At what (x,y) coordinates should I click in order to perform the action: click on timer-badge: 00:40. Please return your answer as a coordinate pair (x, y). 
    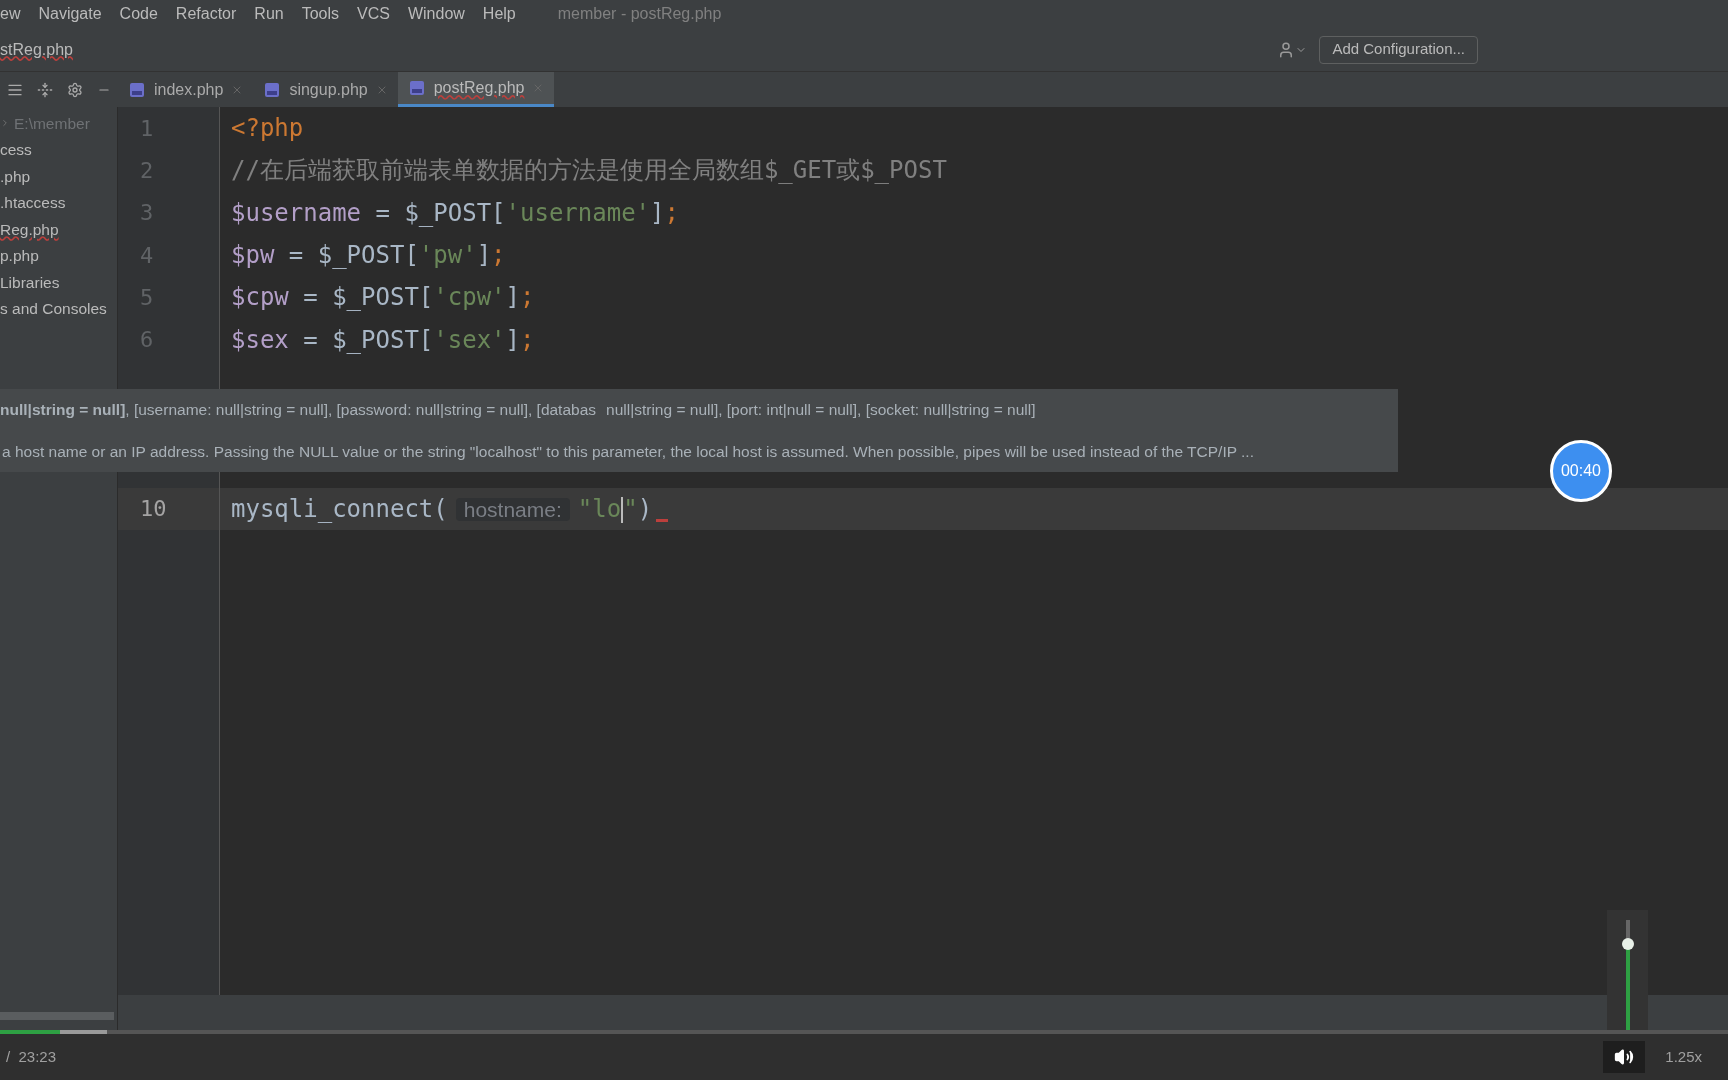
    Looking at the image, I should click on (1581, 471).